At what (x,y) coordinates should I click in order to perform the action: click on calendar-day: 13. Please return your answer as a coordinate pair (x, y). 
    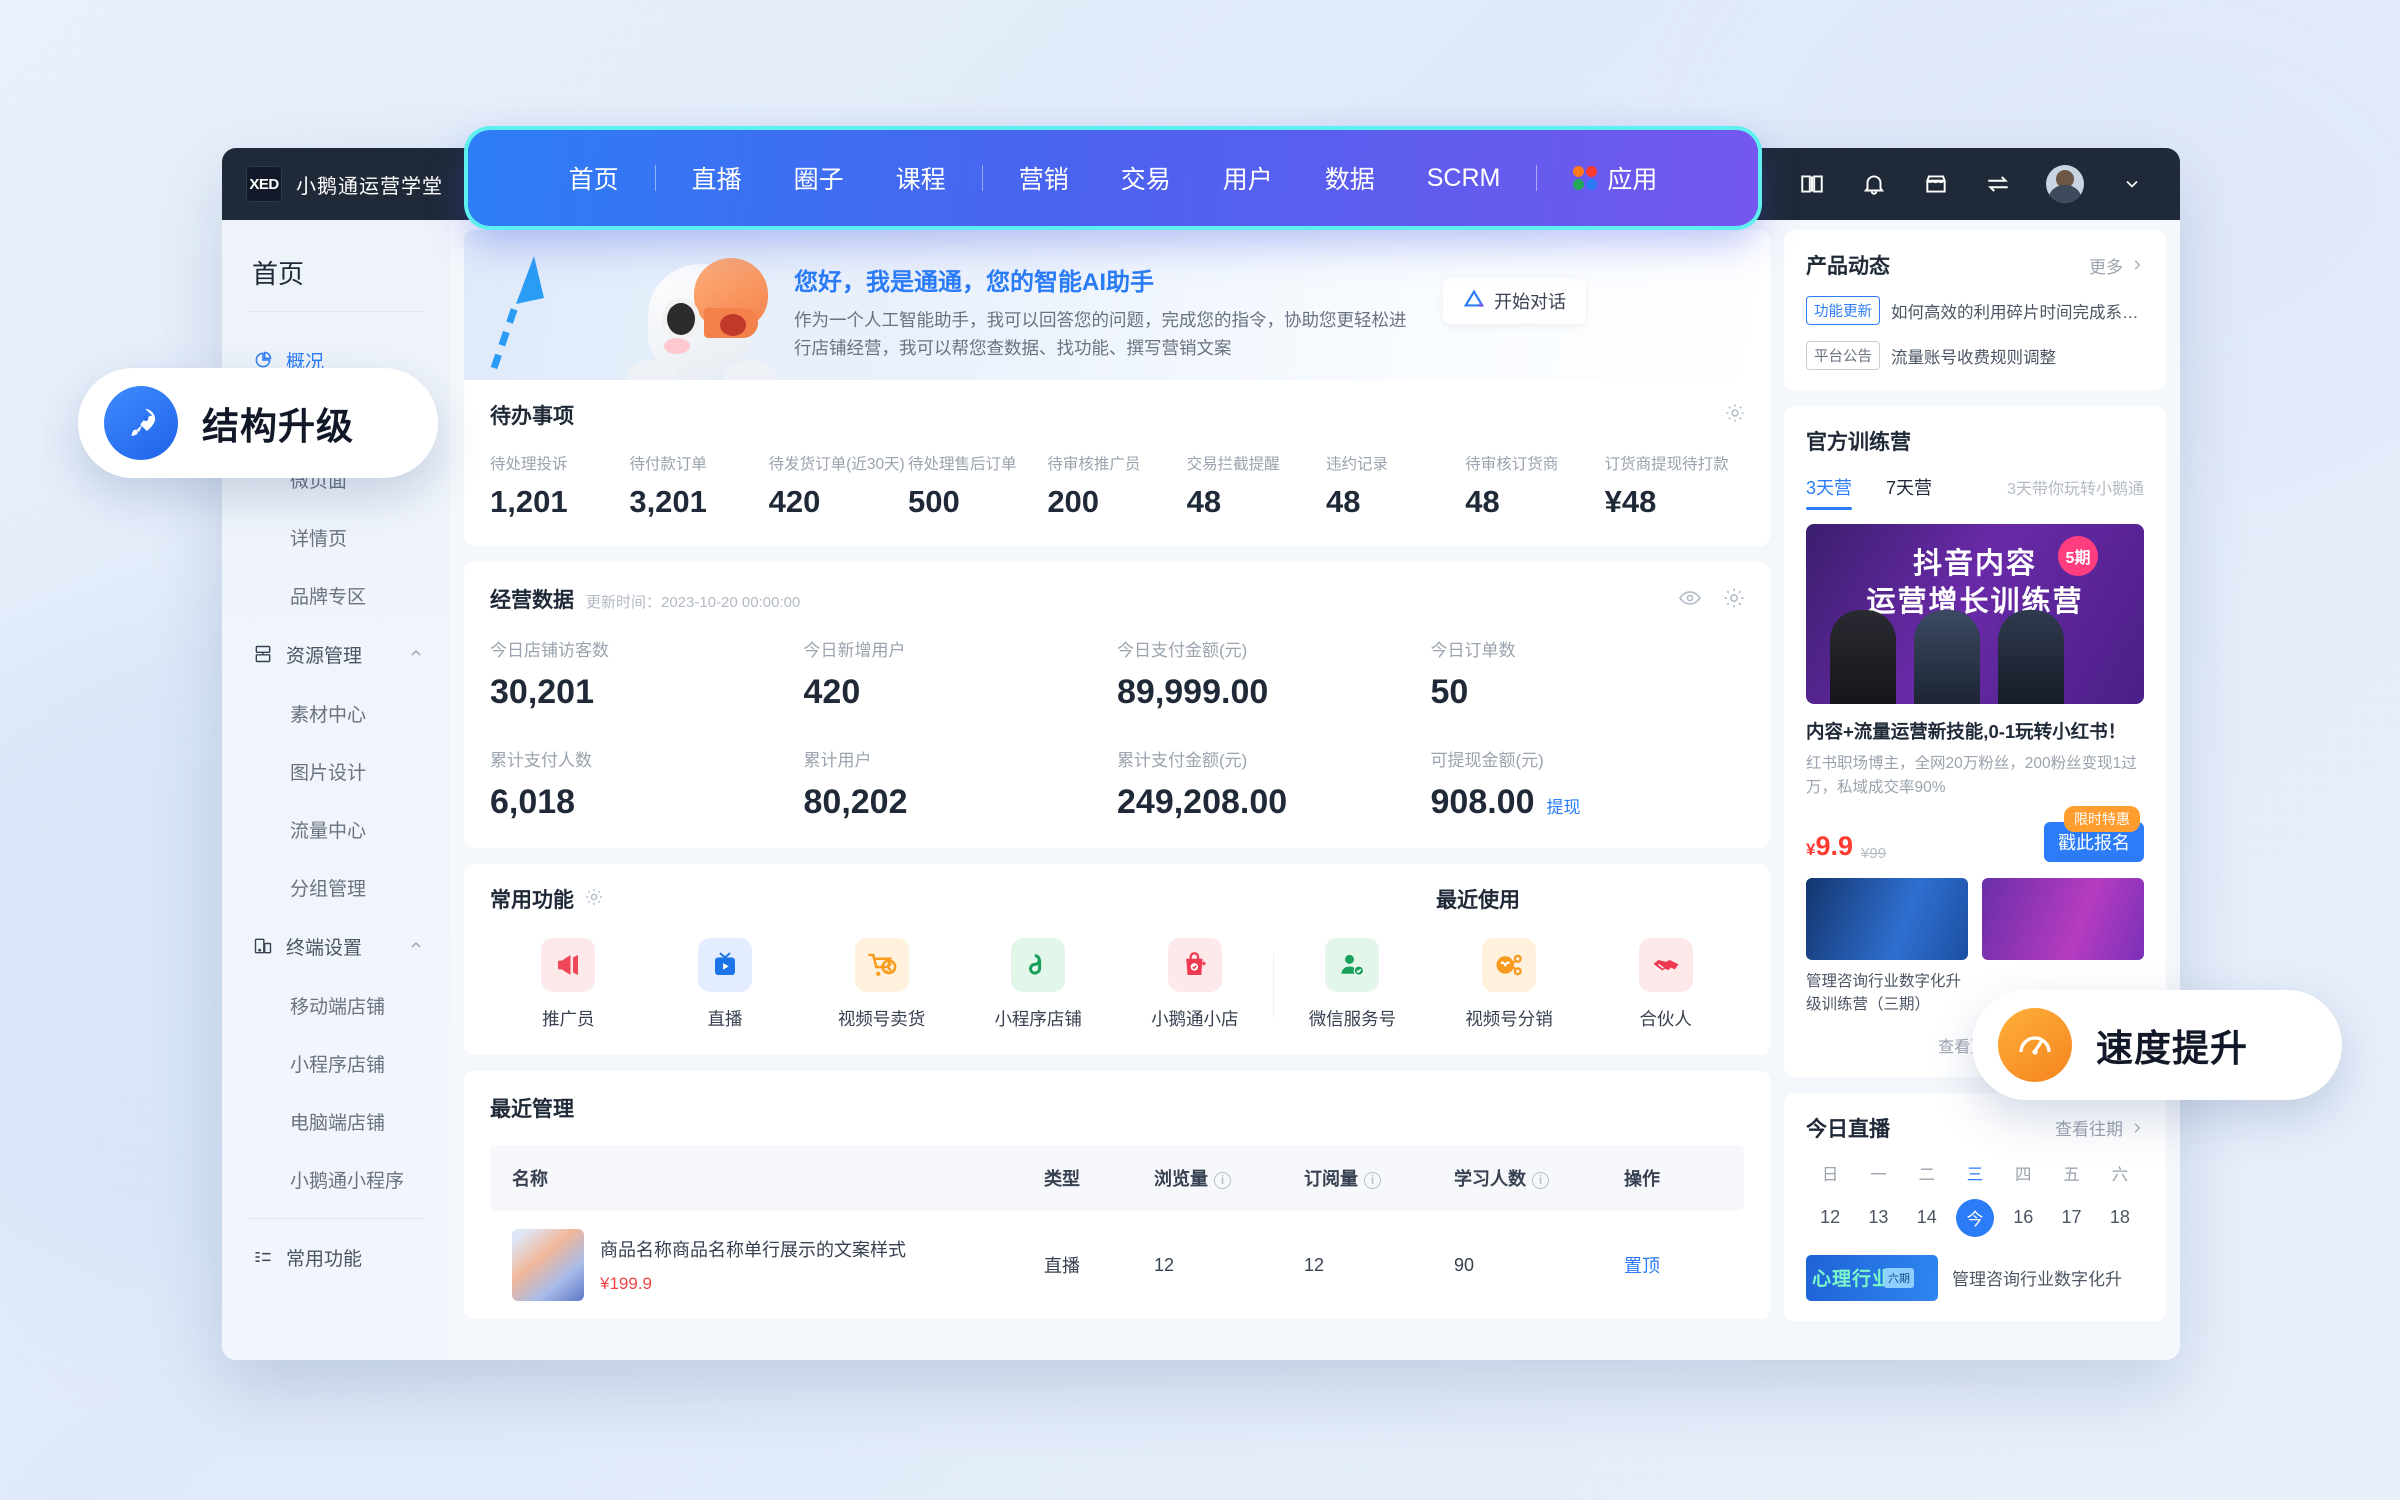
    Looking at the image, I should click on (1878, 1217).